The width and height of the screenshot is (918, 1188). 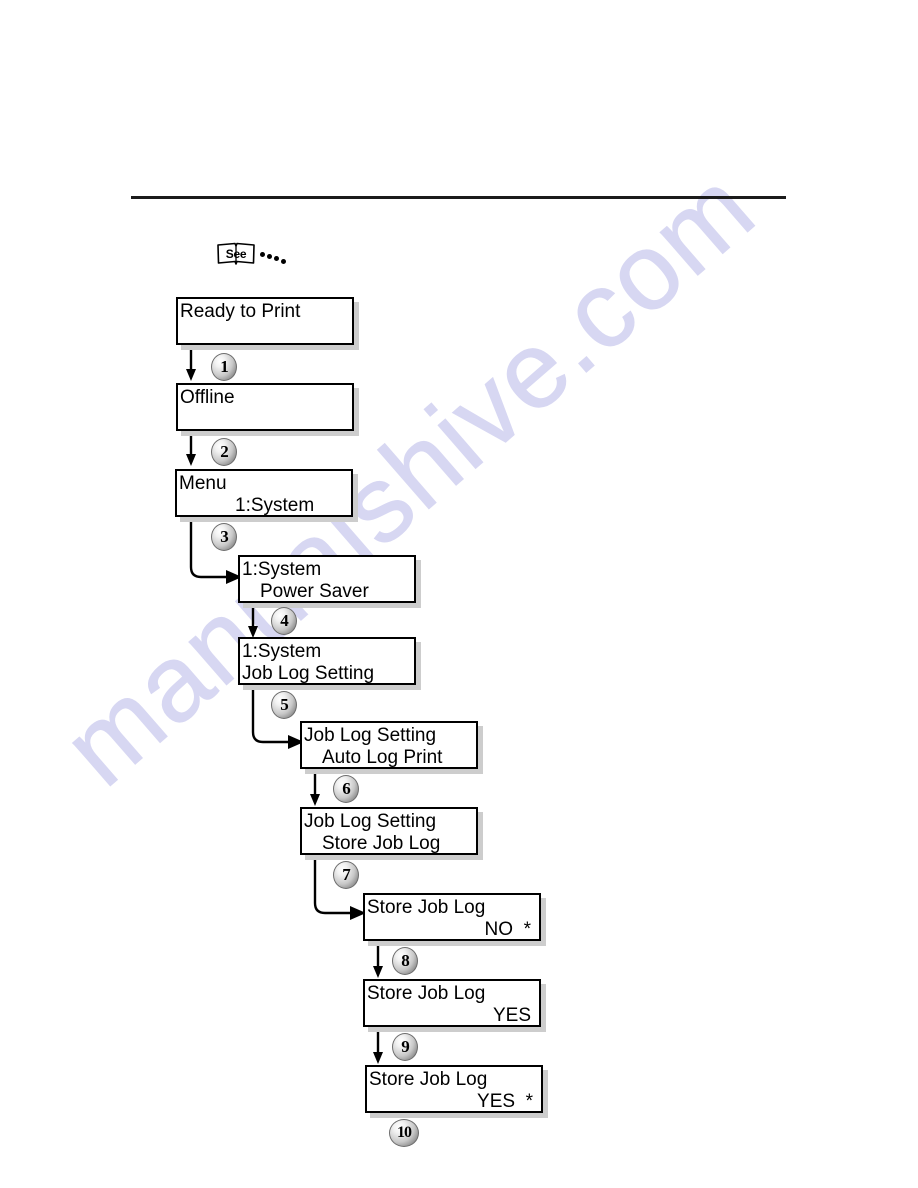 I want to click on step-number: 10, so click(x=404, y=1132).